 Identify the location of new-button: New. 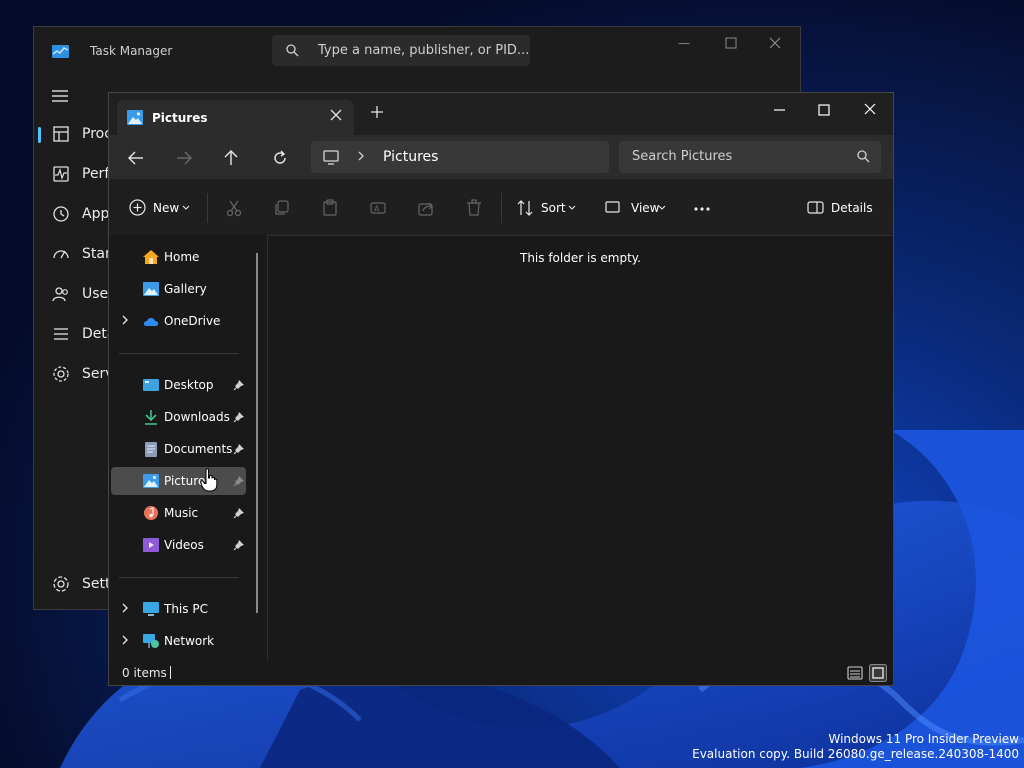
(162, 208).